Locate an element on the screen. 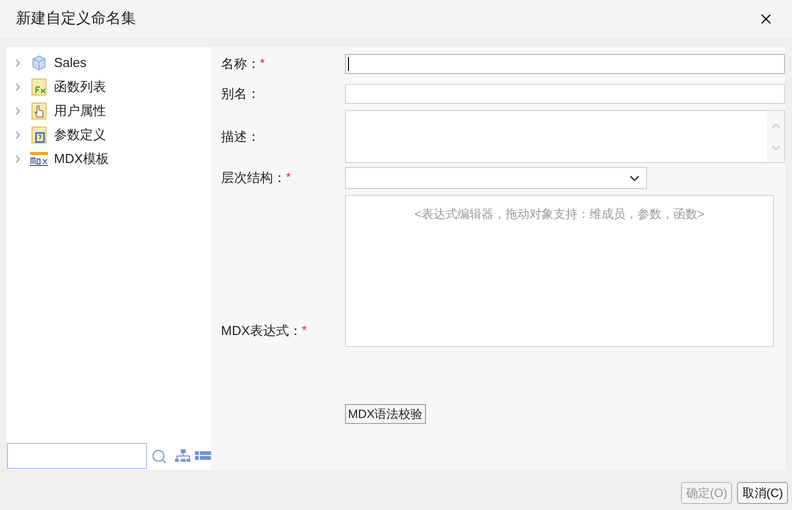  editor-placeholder: <表达式编辑器，拖动对象支持：维成员，参数，函数> is located at coordinates (559, 214).